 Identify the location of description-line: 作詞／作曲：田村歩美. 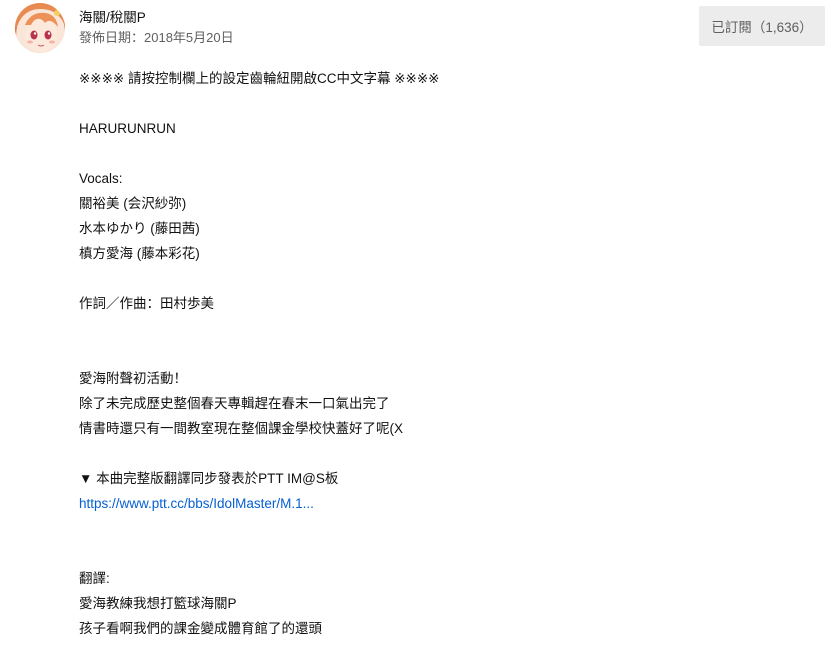
(146, 303).